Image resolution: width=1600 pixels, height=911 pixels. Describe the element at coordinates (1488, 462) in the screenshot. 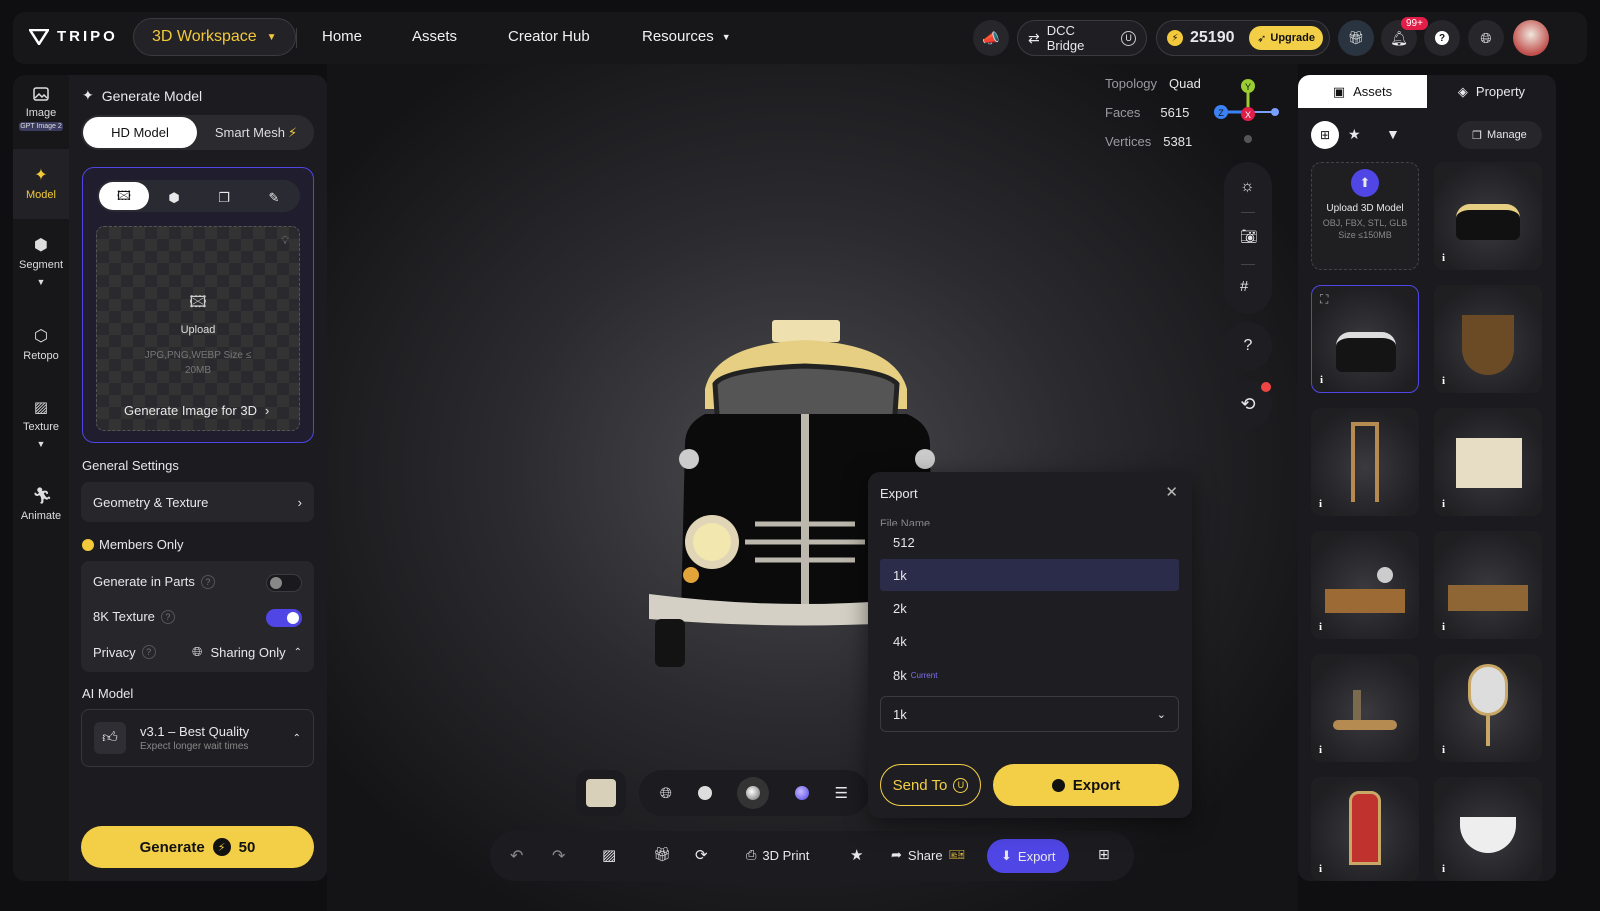

I see `asset-tile-crate: i` at that location.